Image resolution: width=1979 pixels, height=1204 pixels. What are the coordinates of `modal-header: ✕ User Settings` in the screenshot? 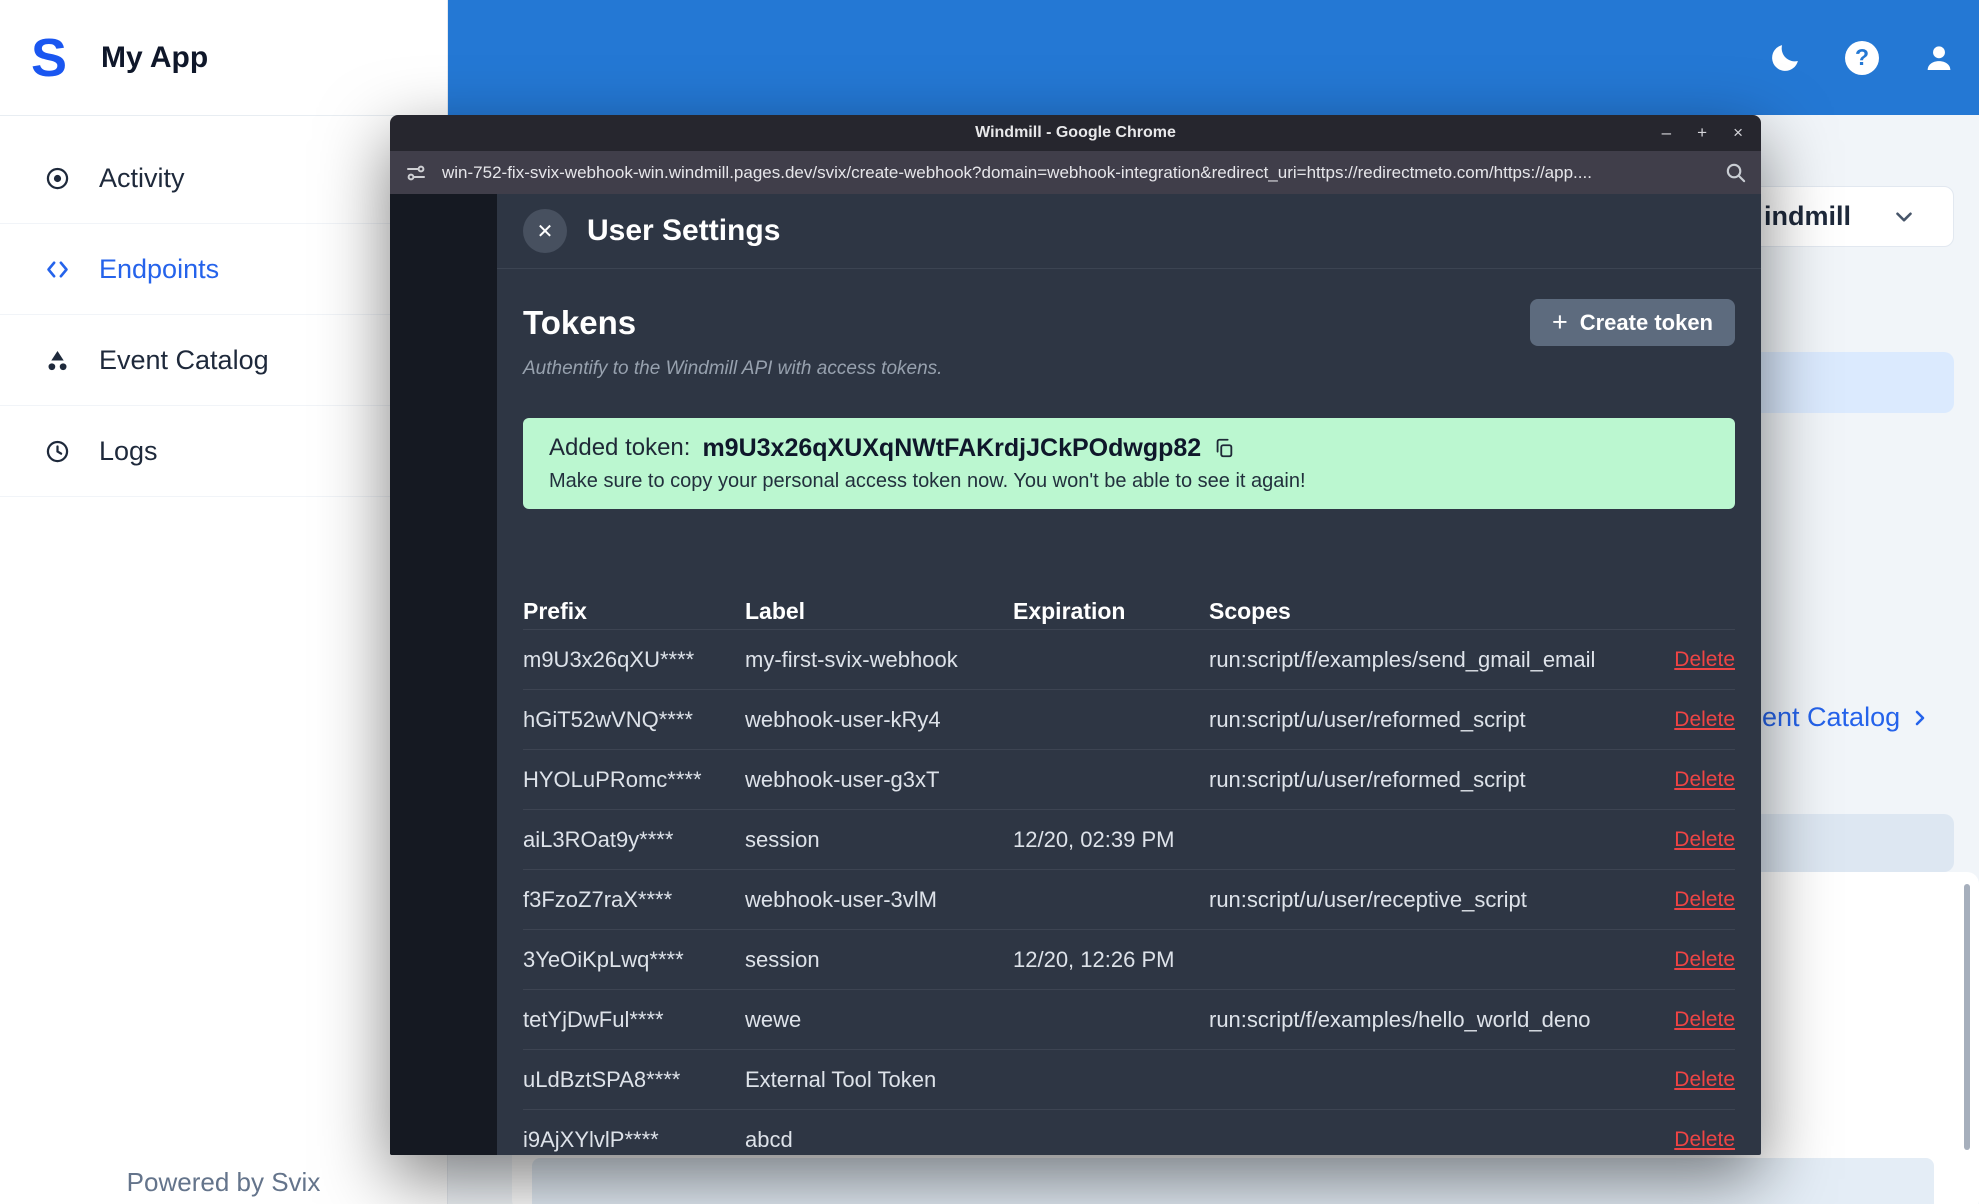 It's located at (1129, 231).